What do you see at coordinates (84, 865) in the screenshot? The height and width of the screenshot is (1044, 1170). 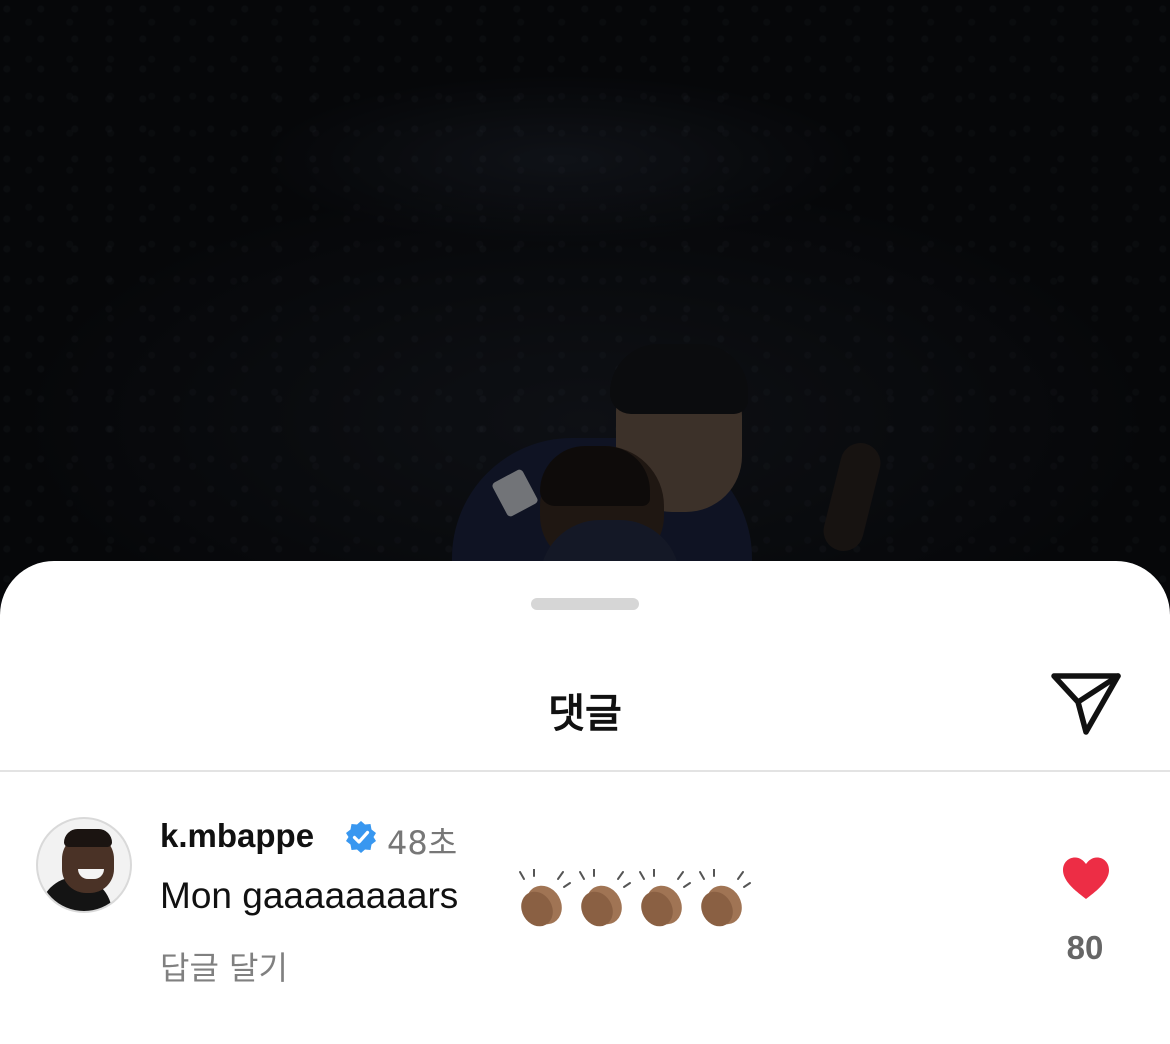 I see `avatar` at bounding box center [84, 865].